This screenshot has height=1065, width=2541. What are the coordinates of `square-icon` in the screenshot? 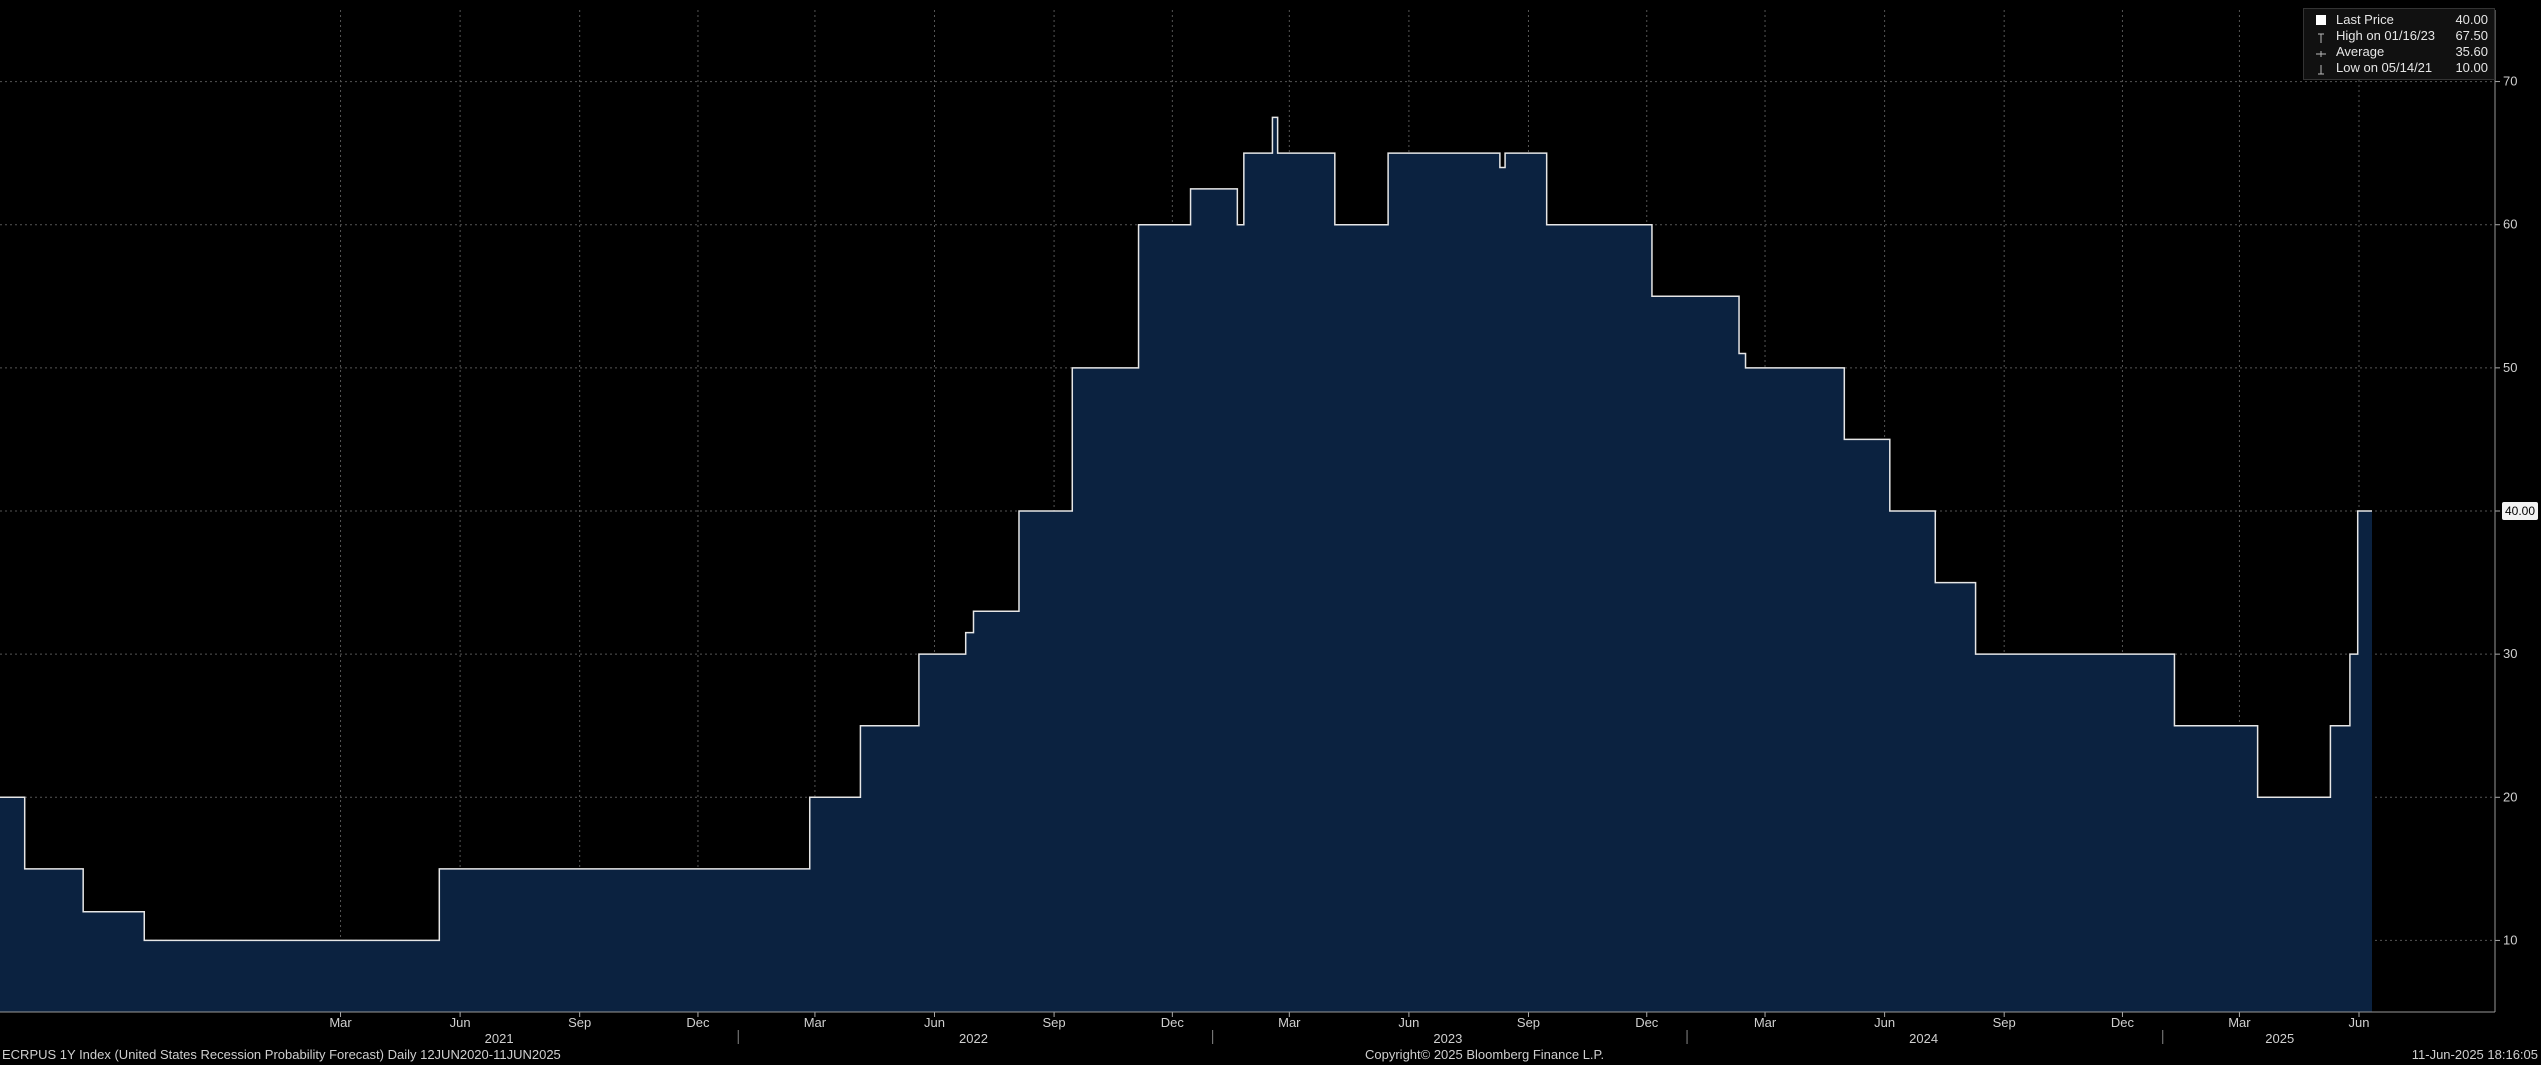 It's located at (2321, 20).